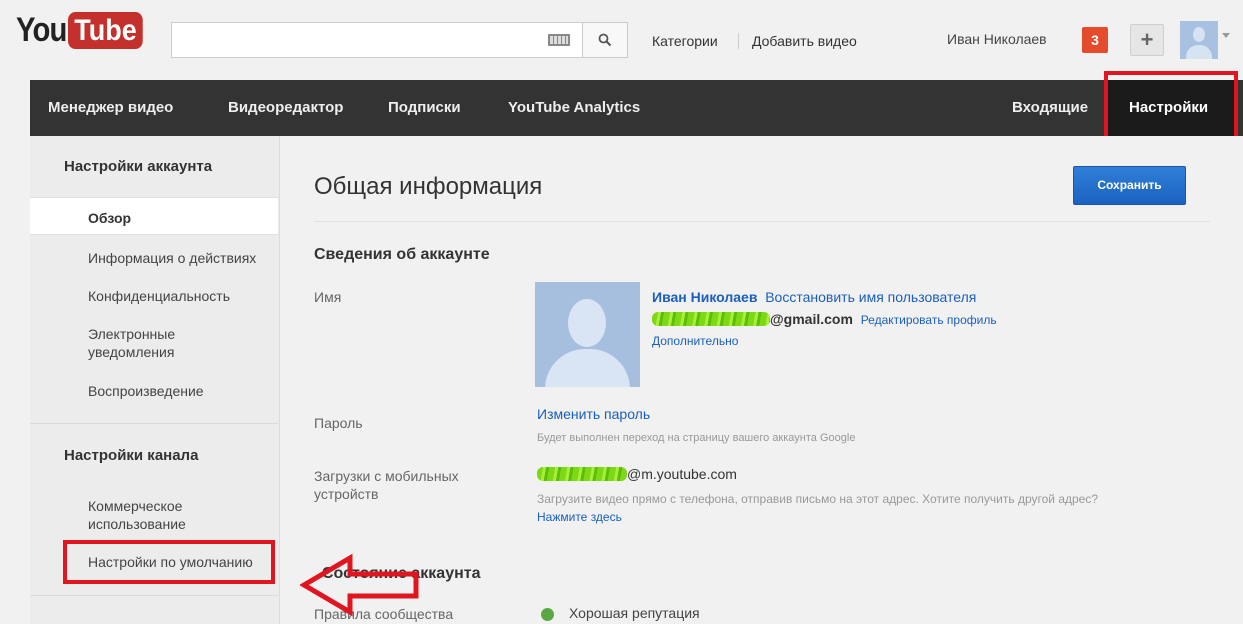 This screenshot has height=624, width=1243. Describe the element at coordinates (870, 297) in the screenshot. I see `restore-username-link: Восстановить имя пользователя` at that location.